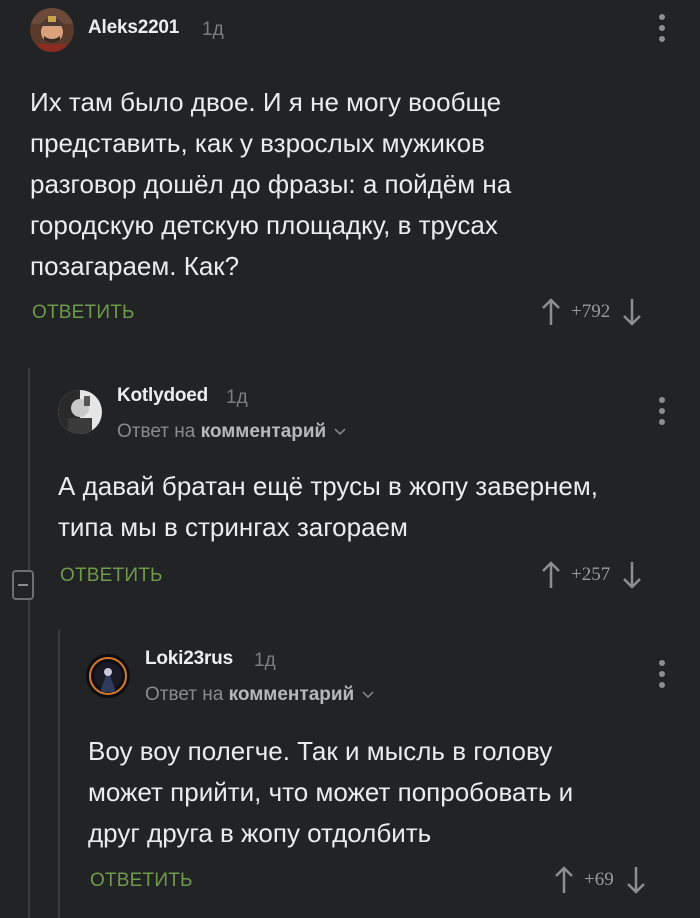  I want to click on username: Aleks2201, so click(133, 28).